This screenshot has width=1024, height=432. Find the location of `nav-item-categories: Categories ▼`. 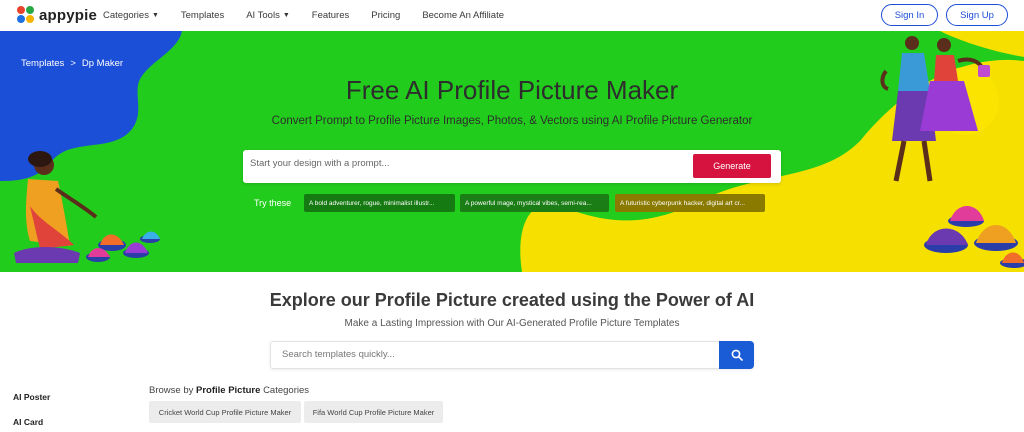

nav-item-categories: Categories ▼ is located at coordinates (131, 15).